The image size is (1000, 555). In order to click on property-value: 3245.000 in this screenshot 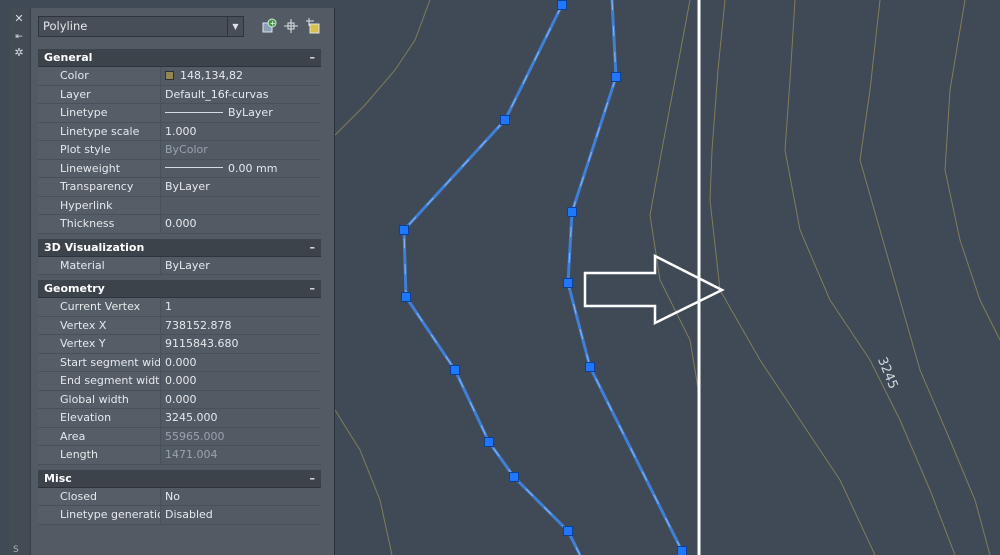, I will do `click(240, 418)`.